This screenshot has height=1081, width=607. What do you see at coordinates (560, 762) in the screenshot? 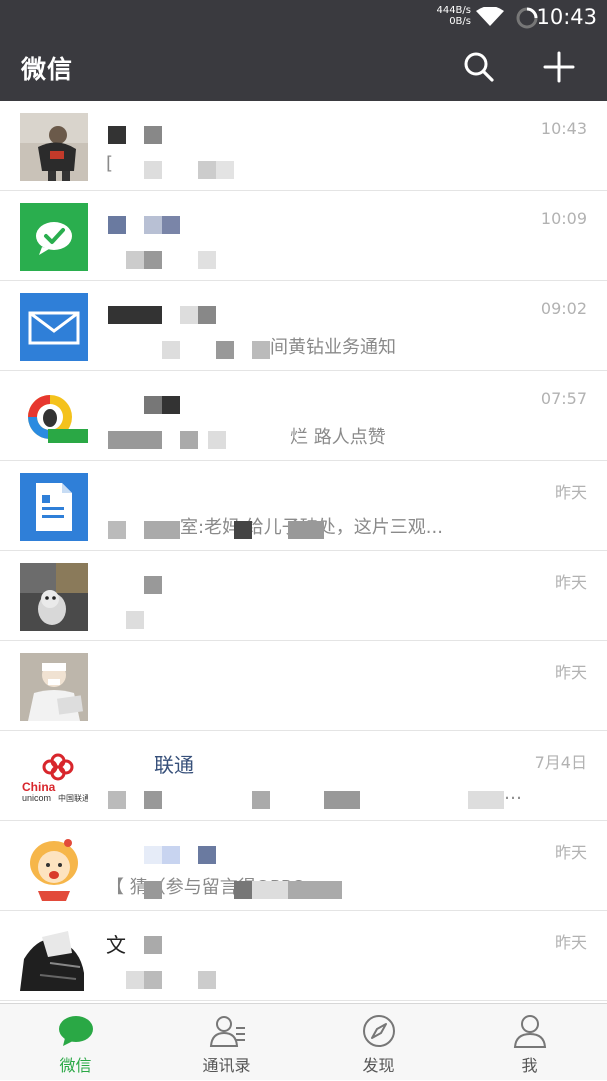
I see `chat-time: 7月4日` at bounding box center [560, 762].